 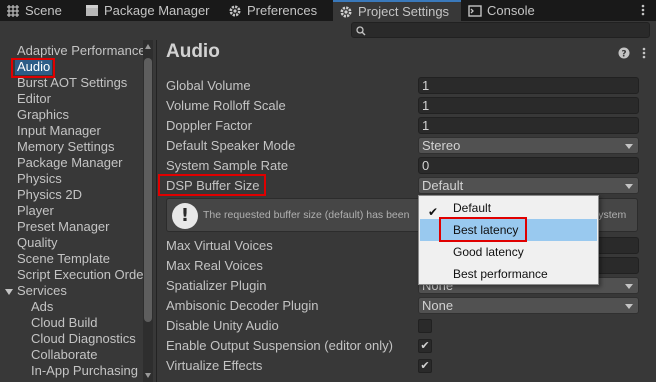 I want to click on search-row, so click(x=328, y=30).